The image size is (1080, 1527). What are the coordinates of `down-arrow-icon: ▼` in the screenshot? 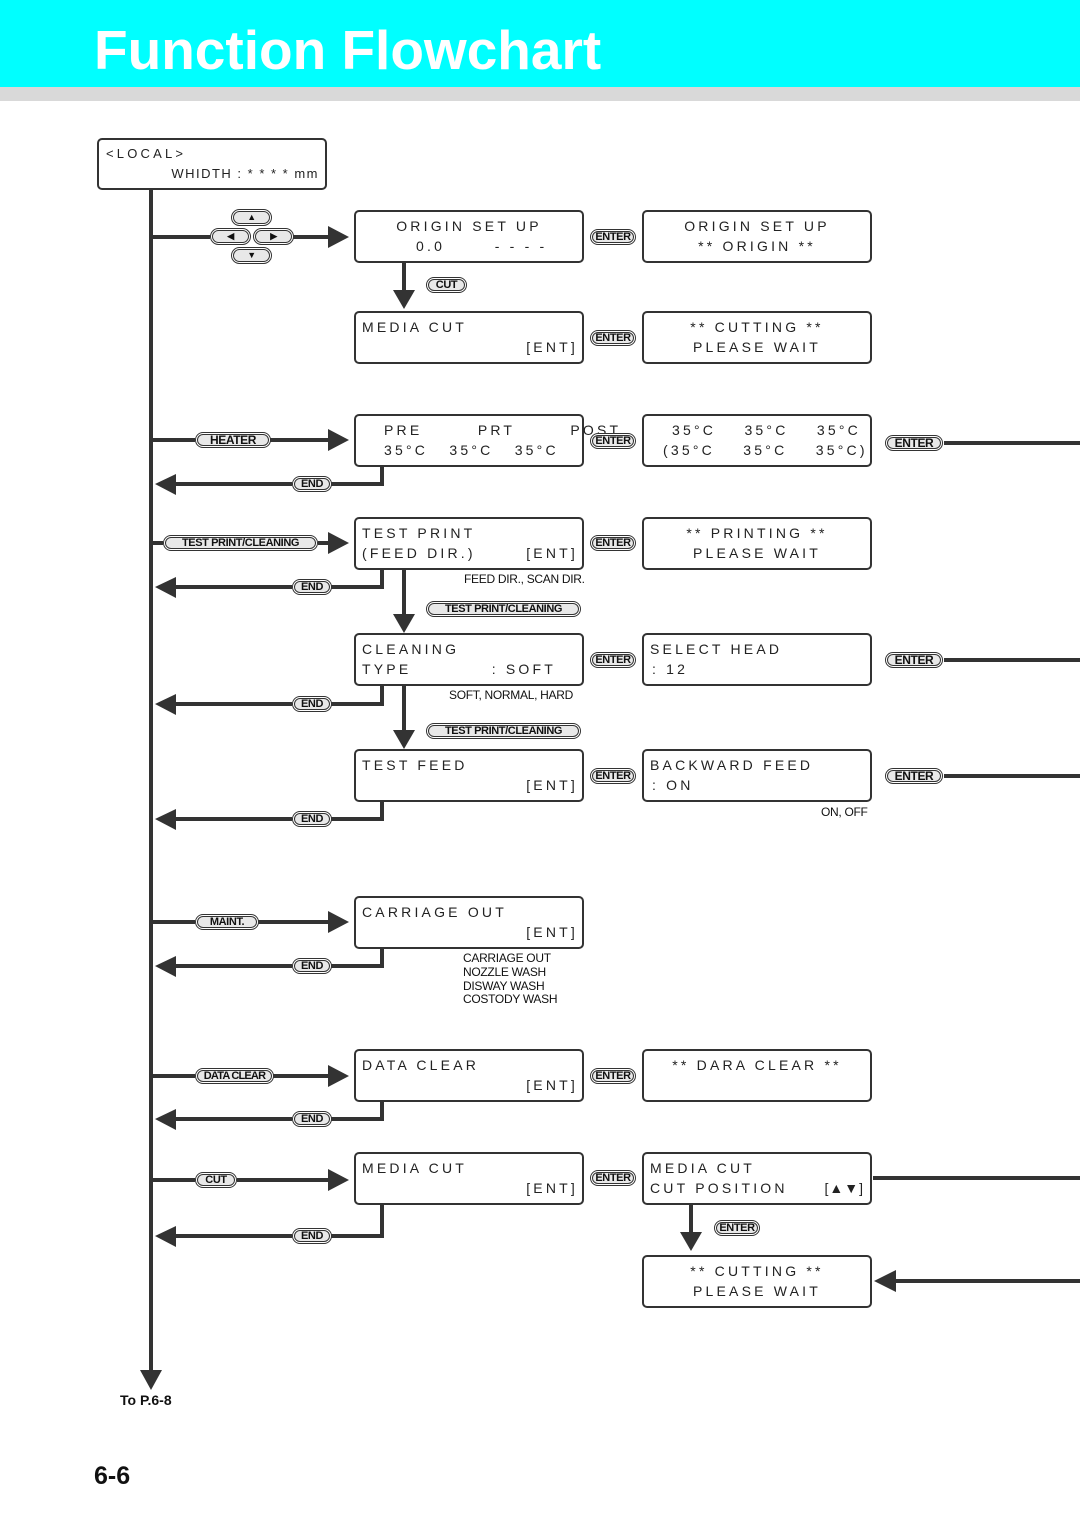 It's located at (251, 255).